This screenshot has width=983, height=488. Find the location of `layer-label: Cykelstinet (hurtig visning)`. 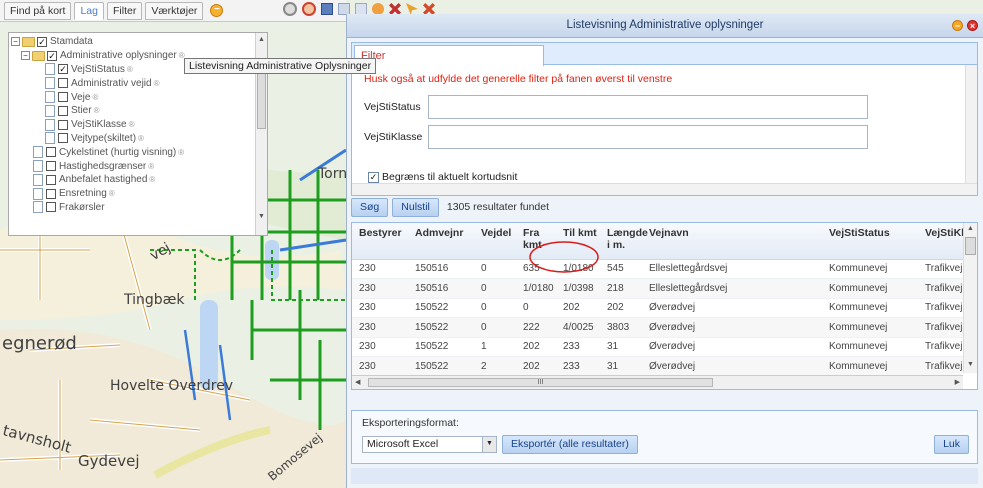

layer-label: Cykelstinet (hurtig visning) is located at coordinates (118, 152).